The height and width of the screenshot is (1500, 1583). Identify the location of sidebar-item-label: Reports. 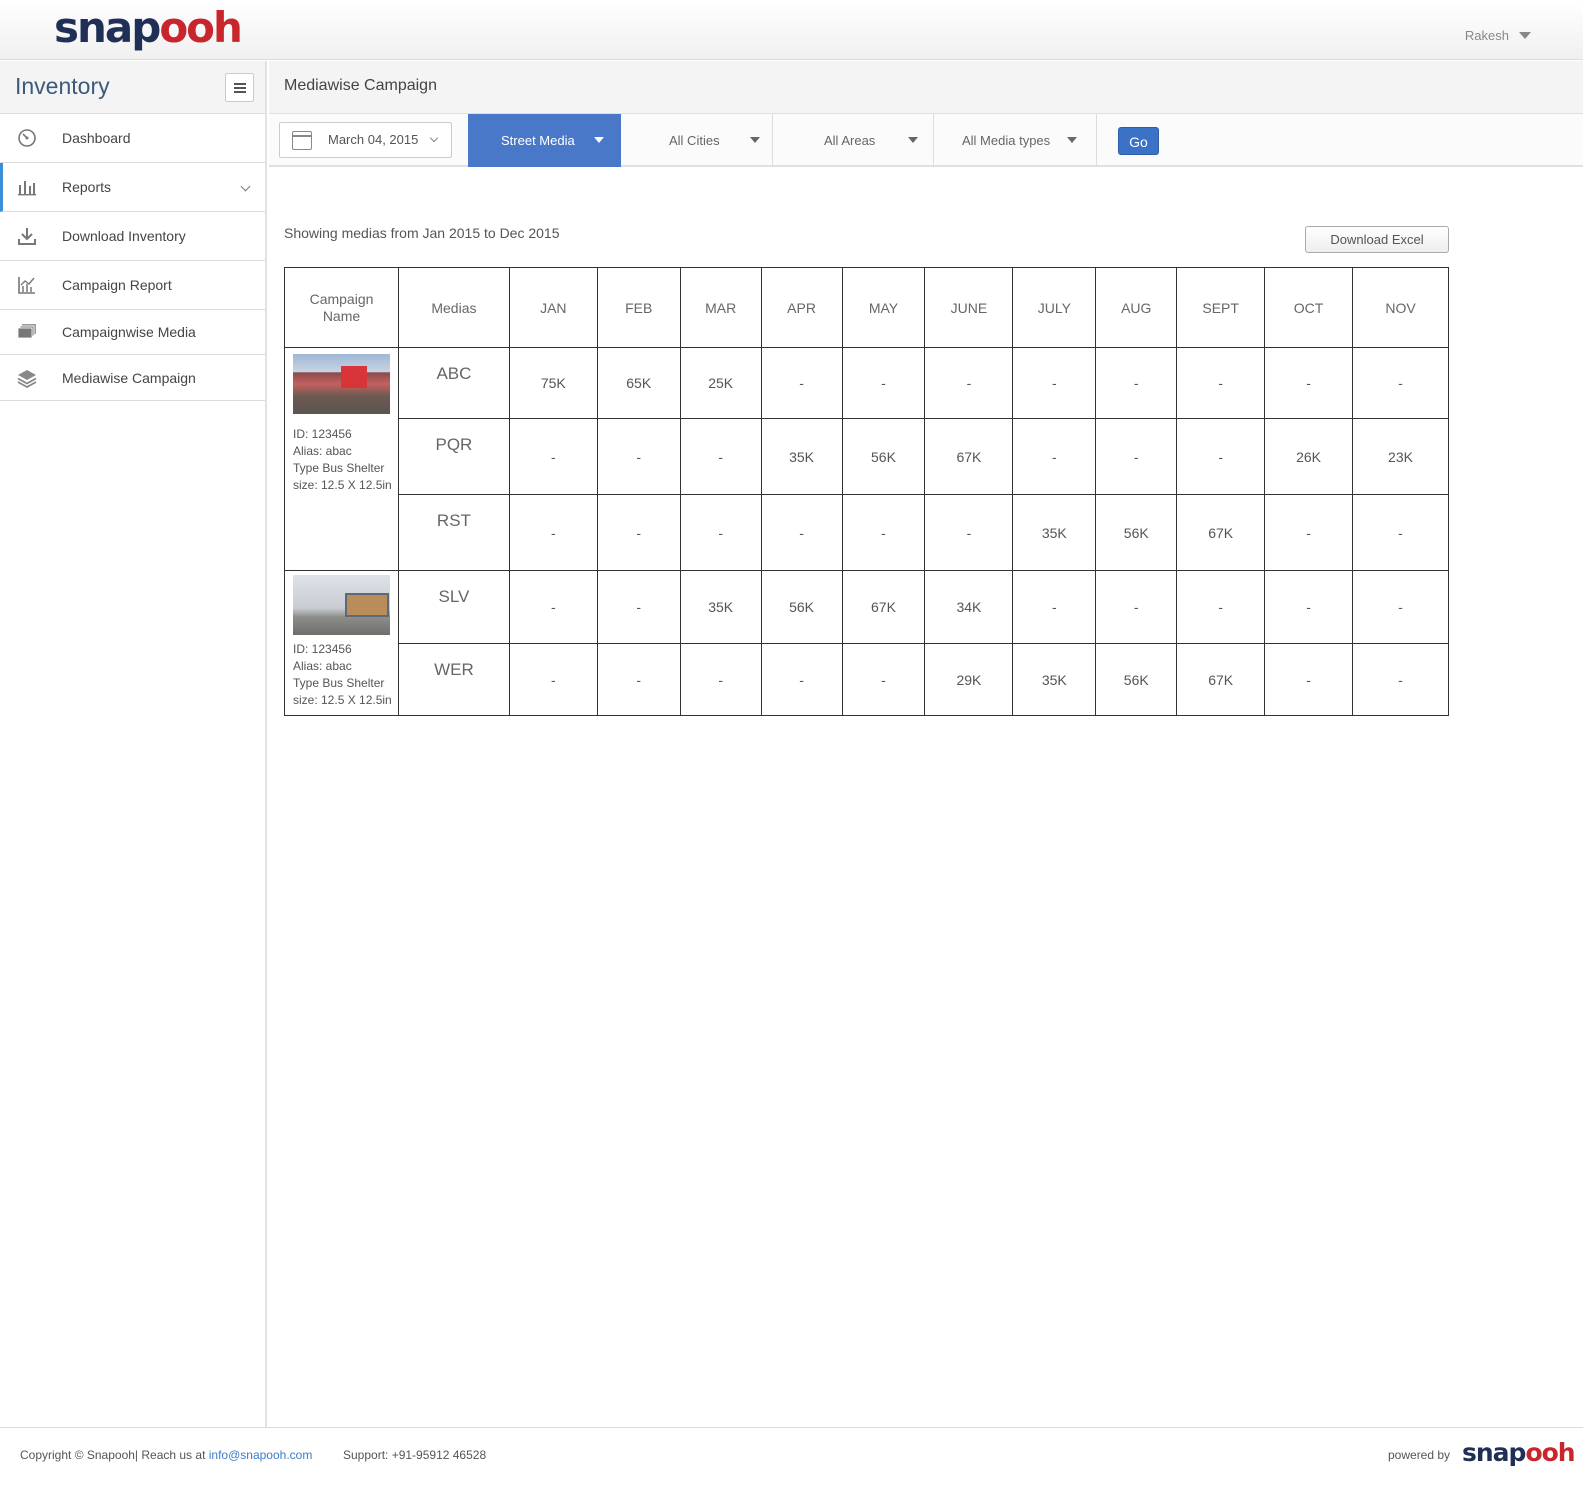
(87, 187).